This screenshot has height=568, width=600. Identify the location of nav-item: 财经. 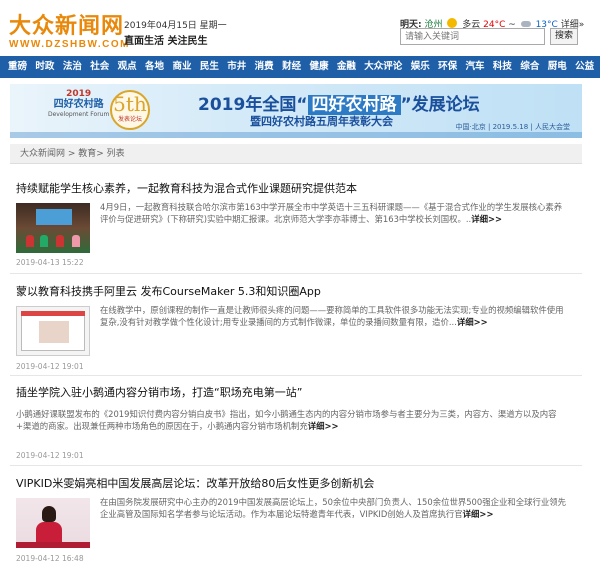
(291, 67).